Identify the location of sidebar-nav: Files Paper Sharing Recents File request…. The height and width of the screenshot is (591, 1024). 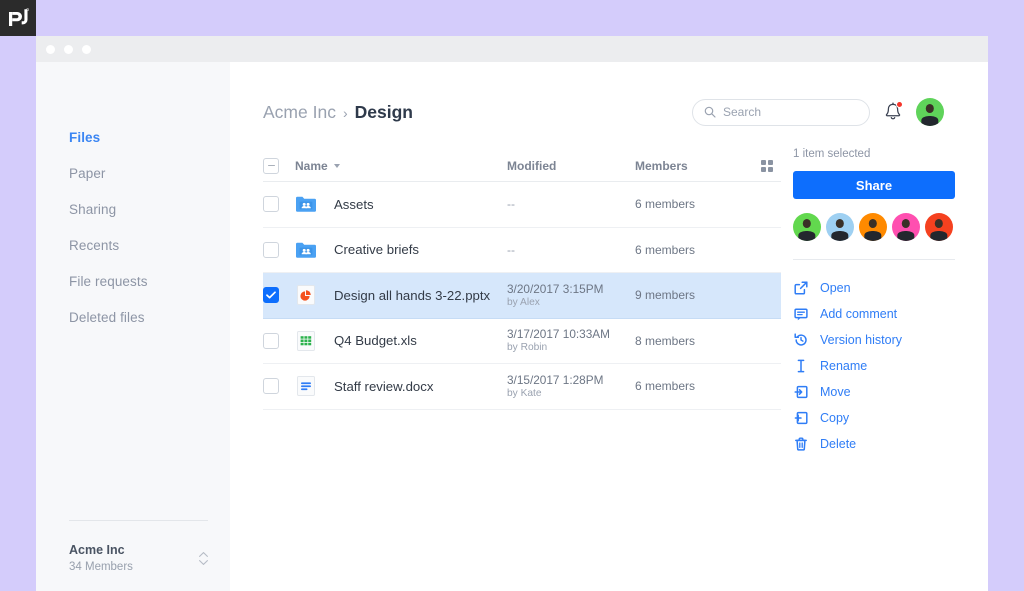
(133, 198).